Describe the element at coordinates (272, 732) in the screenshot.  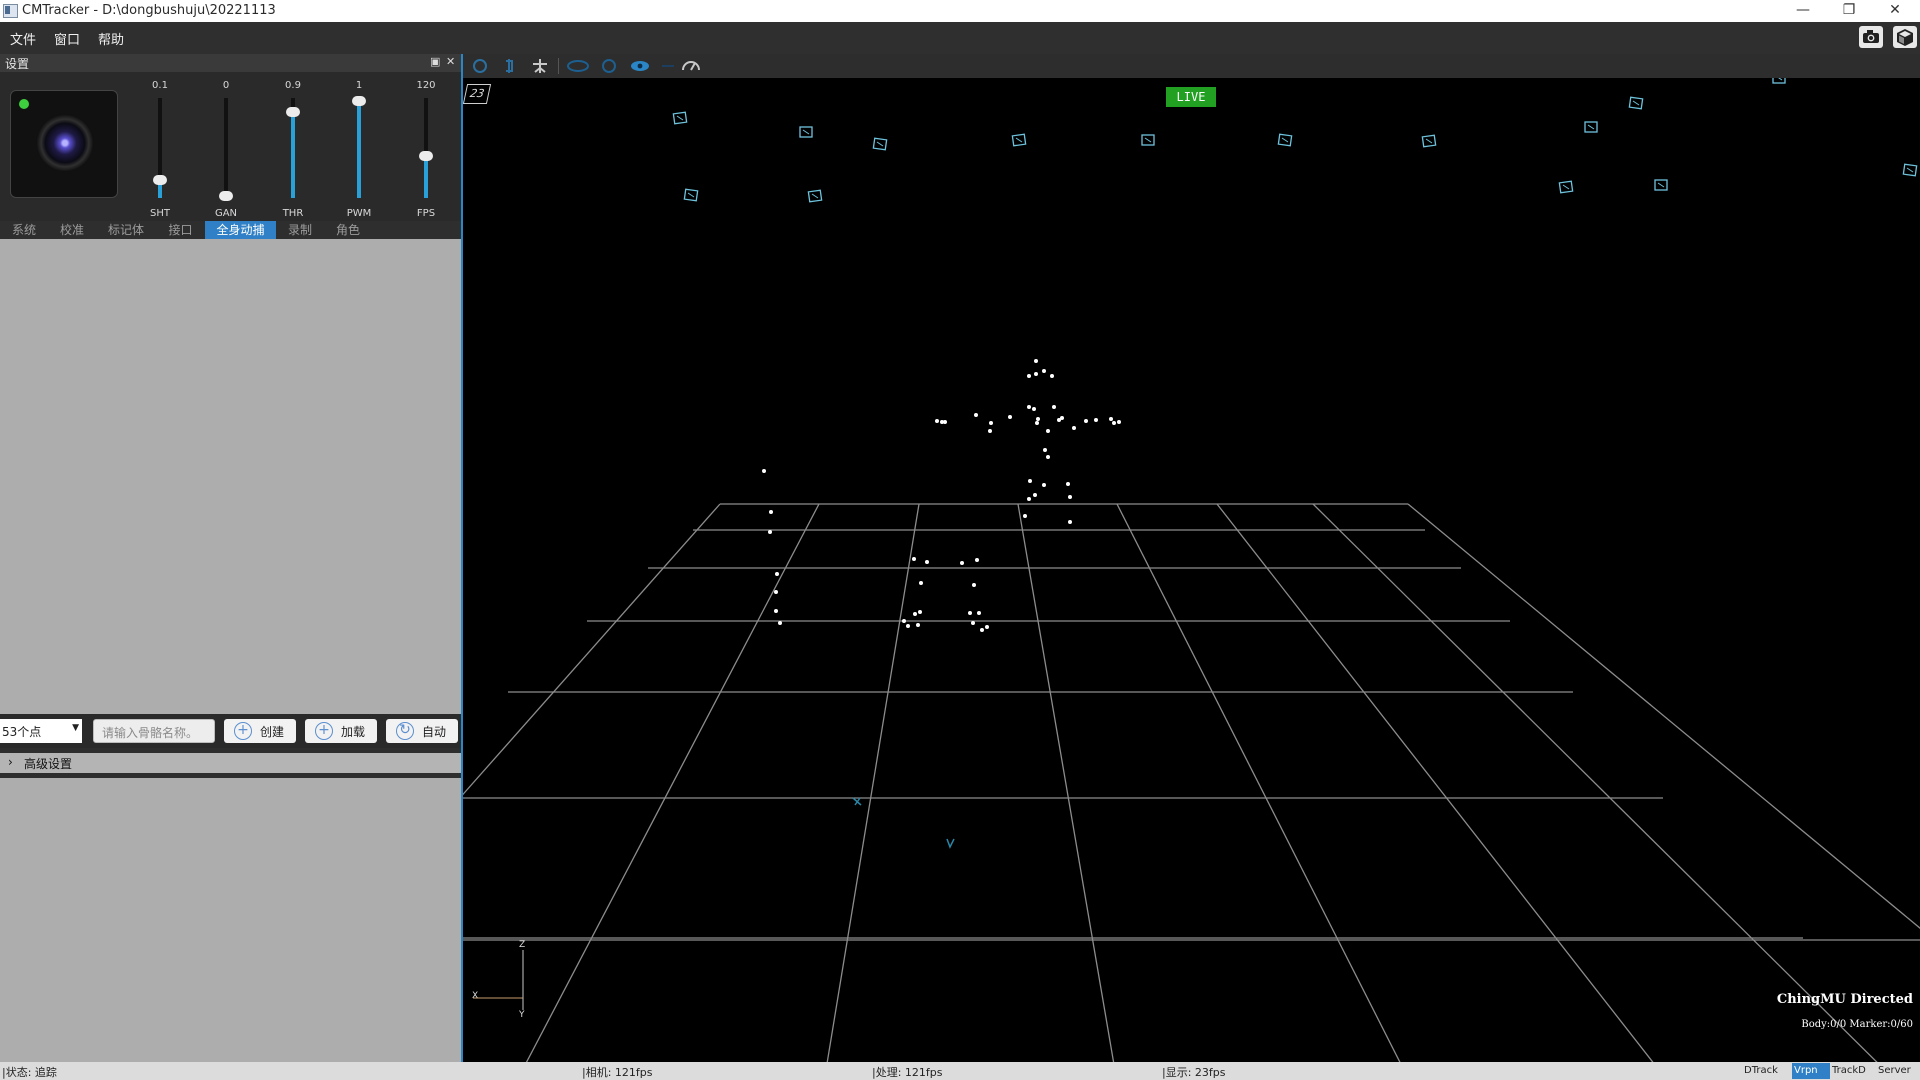
I see `create-label: 创建` at that location.